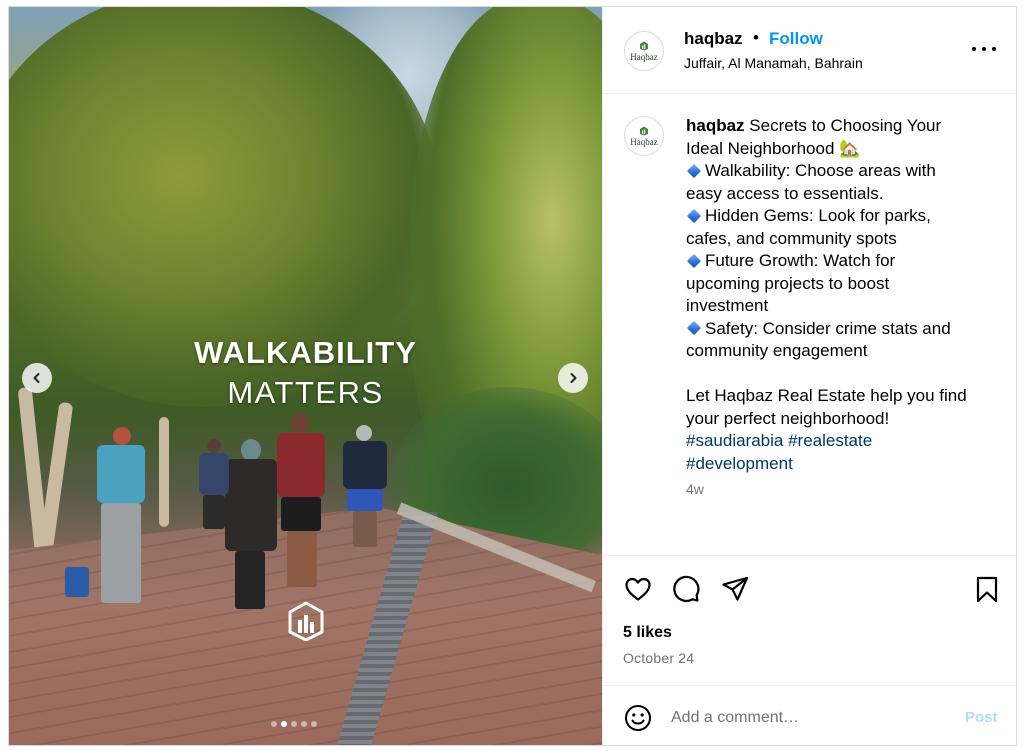 Image resolution: width=1024 pixels, height=751 pixels. Describe the element at coordinates (826, 395) in the screenshot. I see `caption-closing: Let Haqbaz Real Estate help you find` at that location.